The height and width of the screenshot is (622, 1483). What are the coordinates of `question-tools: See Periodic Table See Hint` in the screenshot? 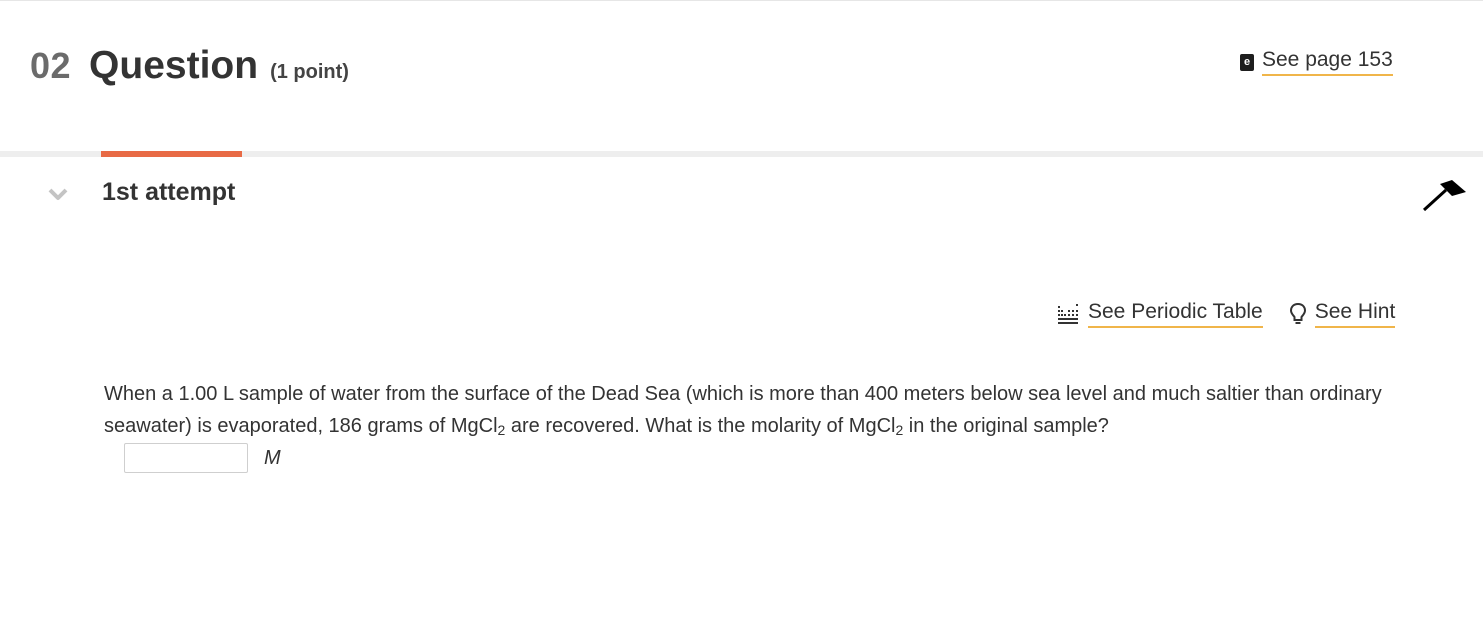 It's located at (1227, 314).